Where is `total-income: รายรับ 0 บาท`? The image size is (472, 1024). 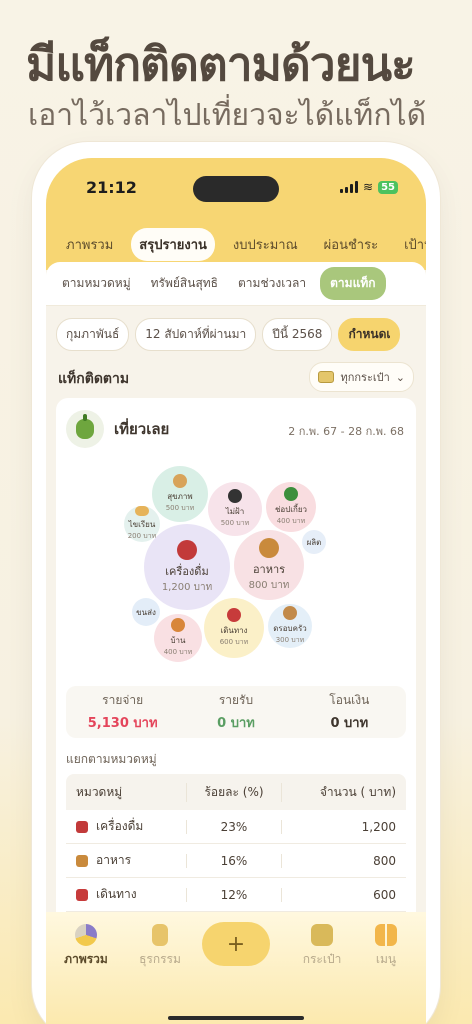
total-income: รายรับ 0 บาท is located at coordinates (236, 712).